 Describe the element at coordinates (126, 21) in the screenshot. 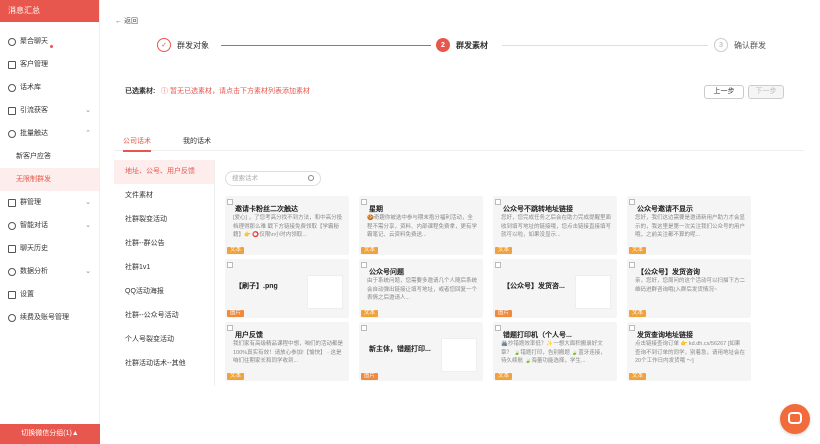

I see `back-link: ← 返回` at that location.